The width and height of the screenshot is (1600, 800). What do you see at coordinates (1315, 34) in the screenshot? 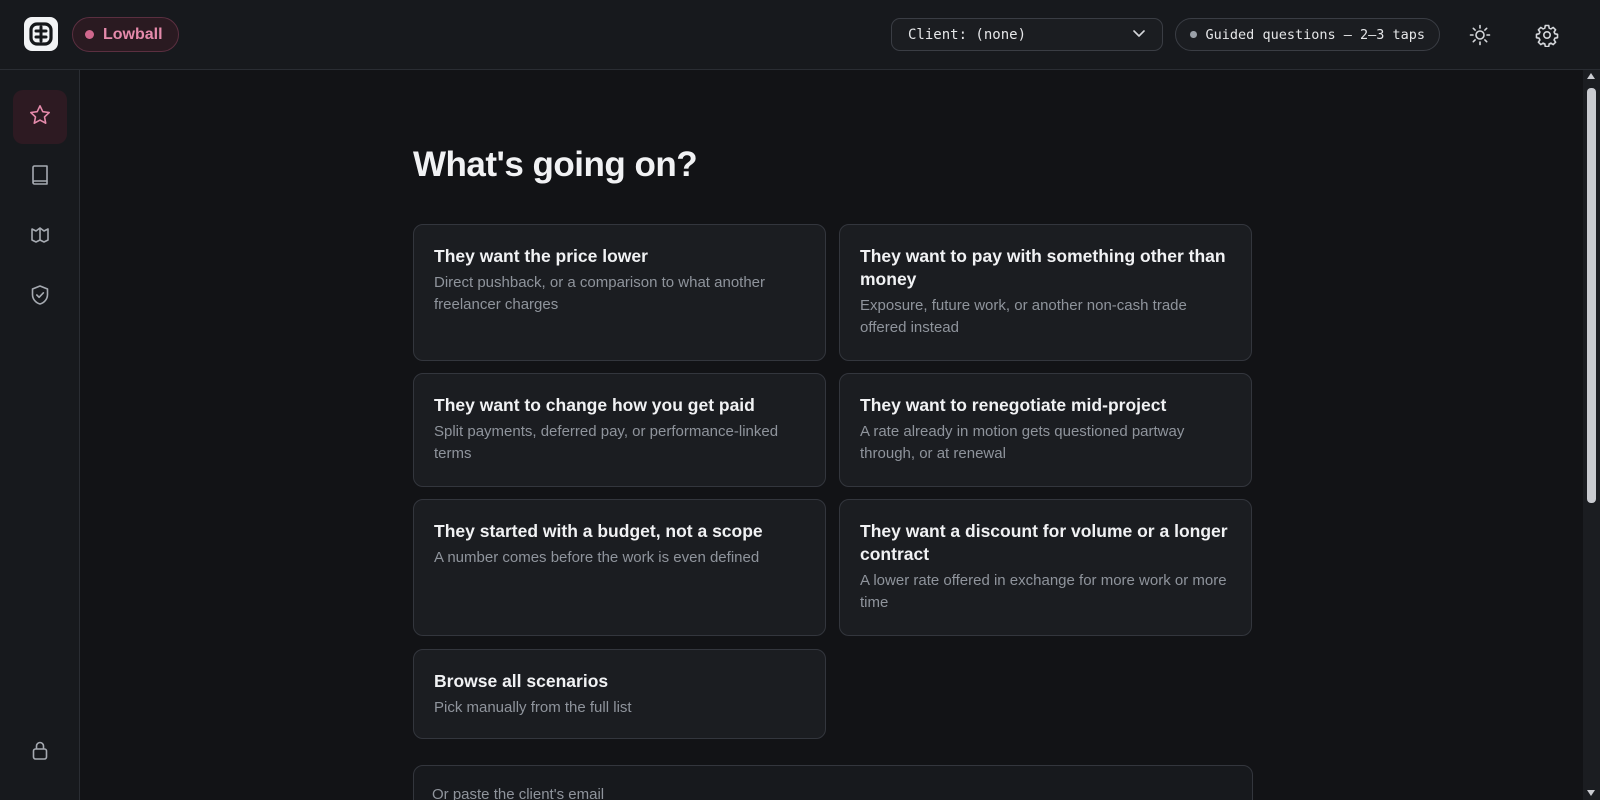
I see `guided-label: Guided questions — 2–3 taps` at bounding box center [1315, 34].